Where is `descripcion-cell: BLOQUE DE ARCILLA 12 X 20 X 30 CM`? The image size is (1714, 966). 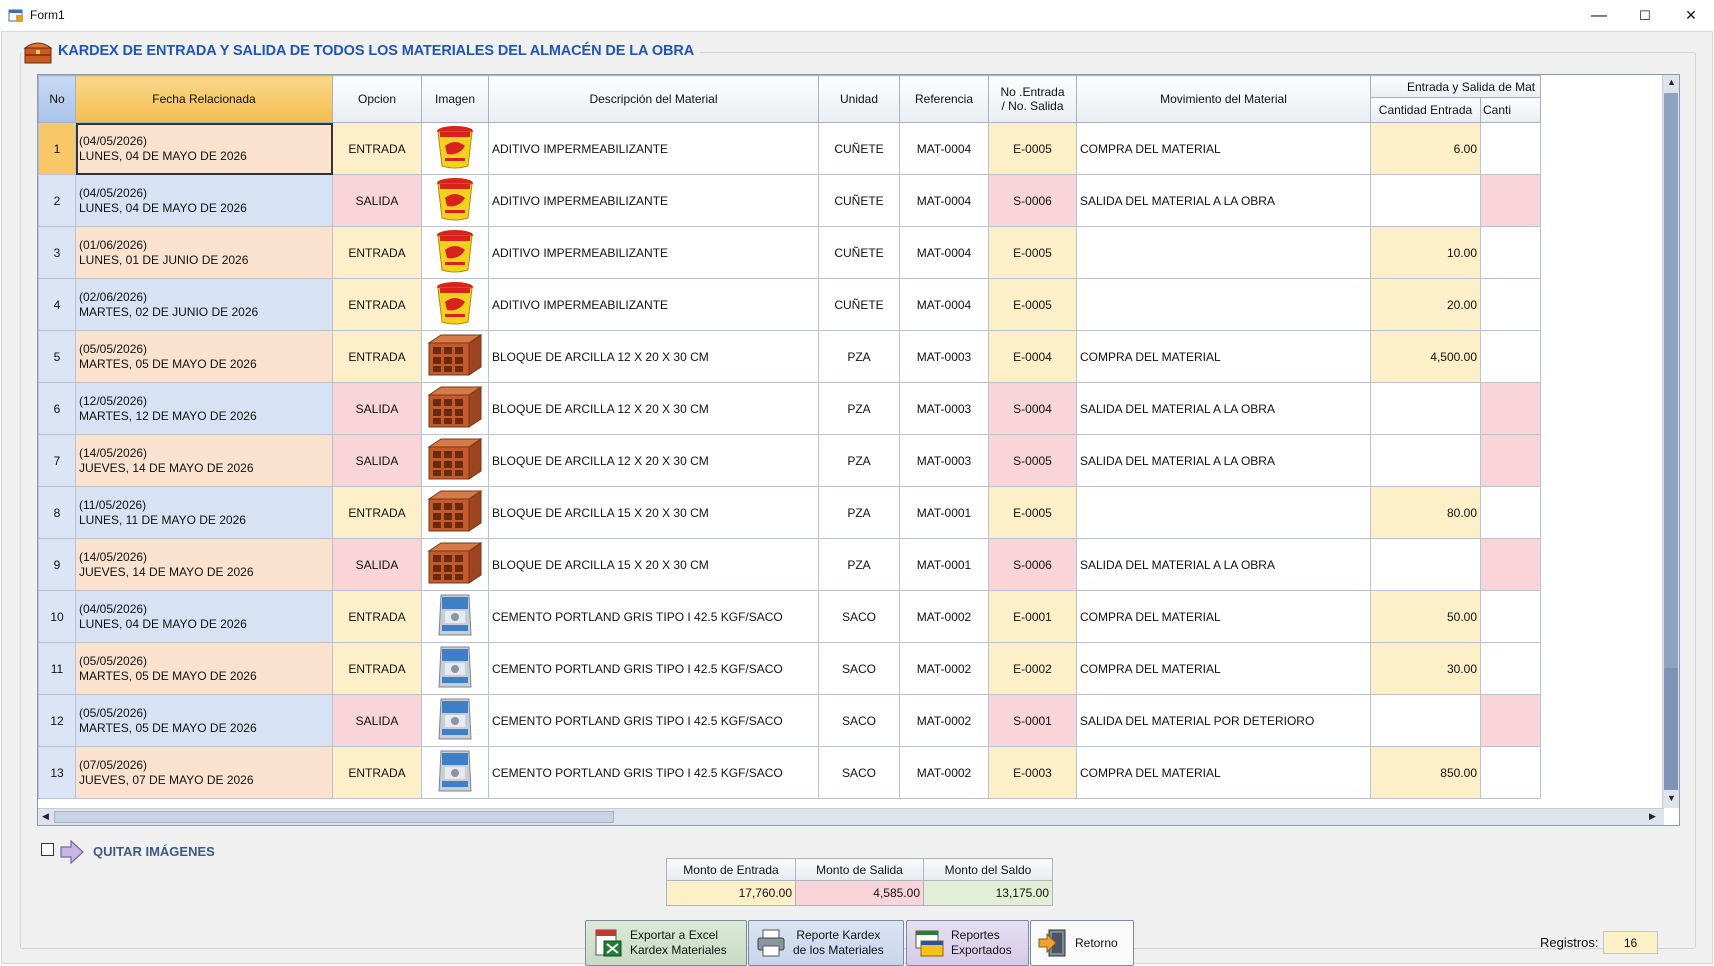 descripcion-cell: BLOQUE DE ARCILLA 12 X 20 X 30 CM is located at coordinates (653, 408).